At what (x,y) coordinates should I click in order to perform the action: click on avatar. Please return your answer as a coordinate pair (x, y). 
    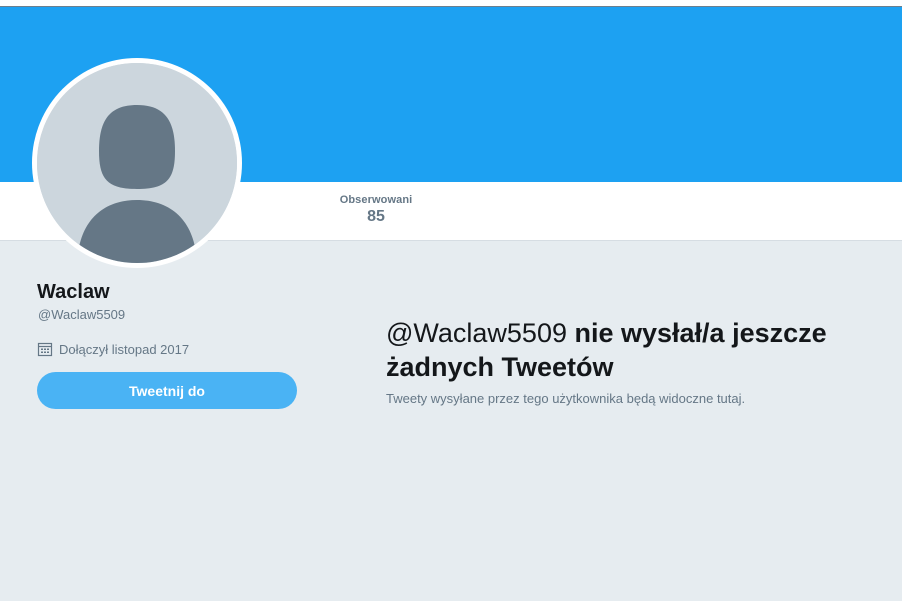
    Looking at the image, I should click on (137, 163).